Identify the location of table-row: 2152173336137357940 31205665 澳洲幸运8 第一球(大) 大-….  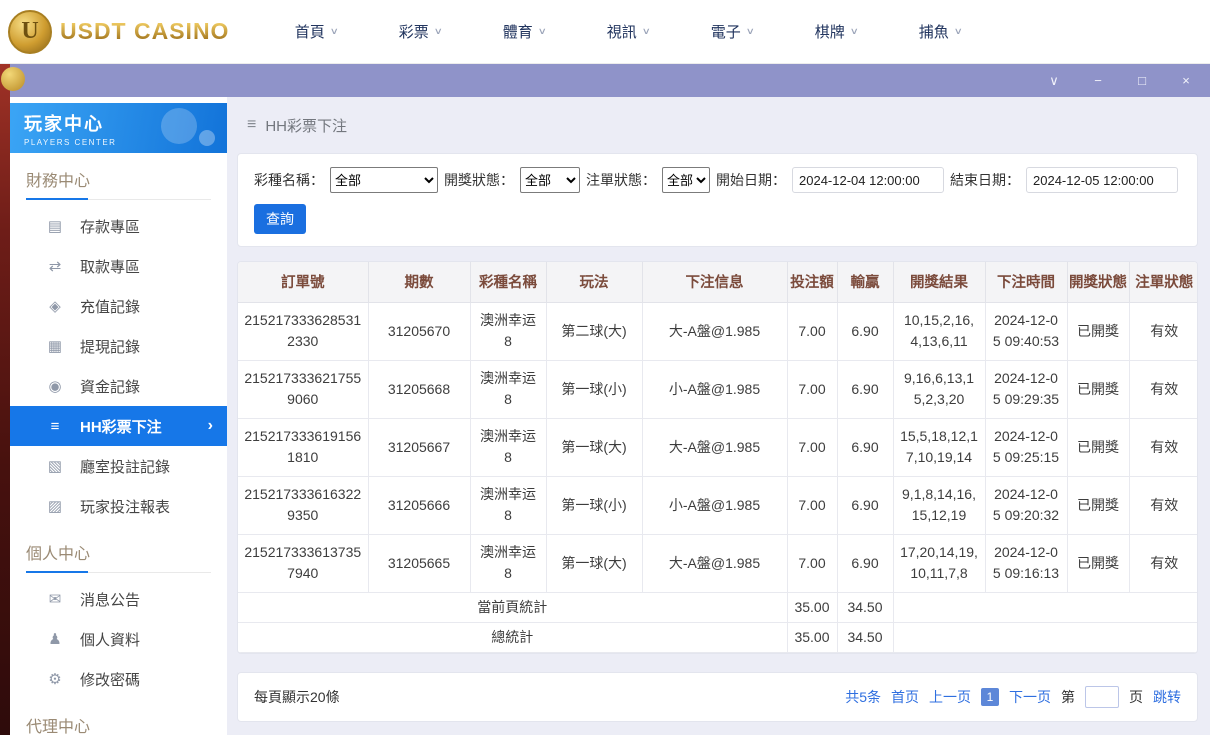
(717, 563).